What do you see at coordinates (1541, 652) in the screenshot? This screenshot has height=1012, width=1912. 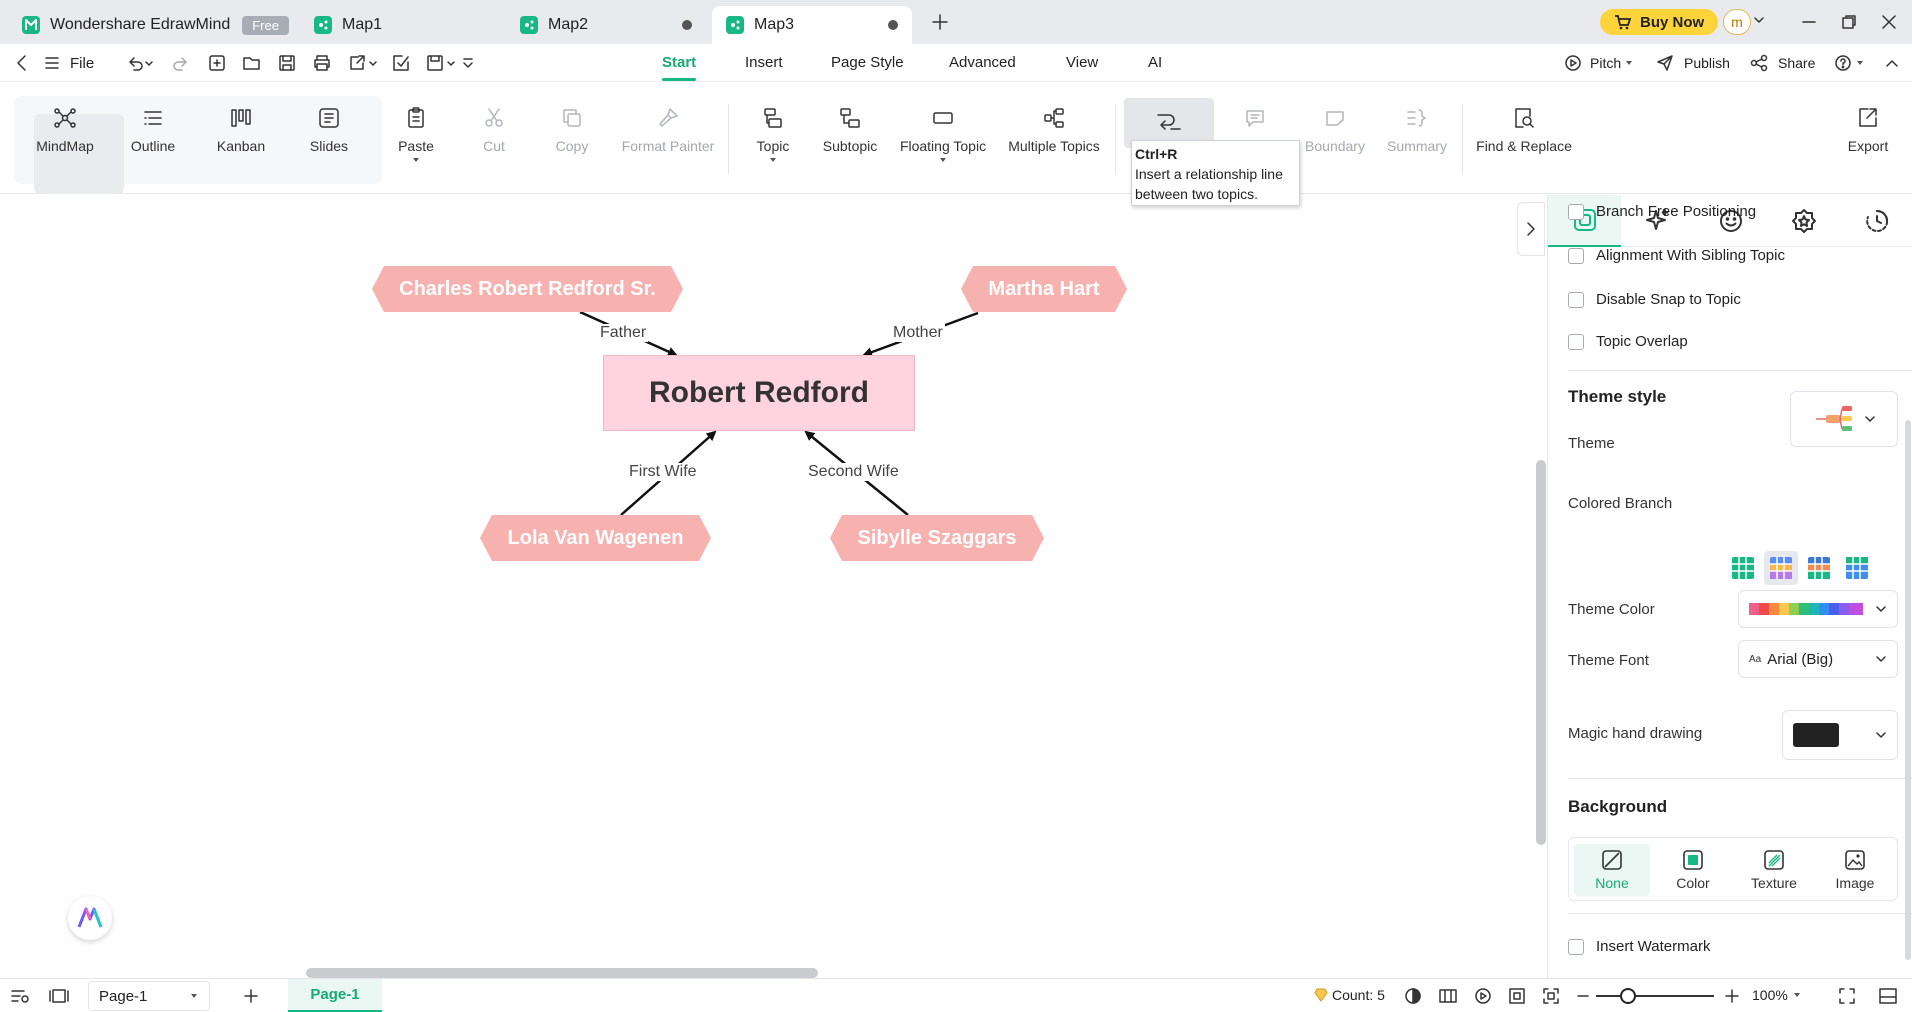 I see `vertical-scrollbar` at bounding box center [1541, 652].